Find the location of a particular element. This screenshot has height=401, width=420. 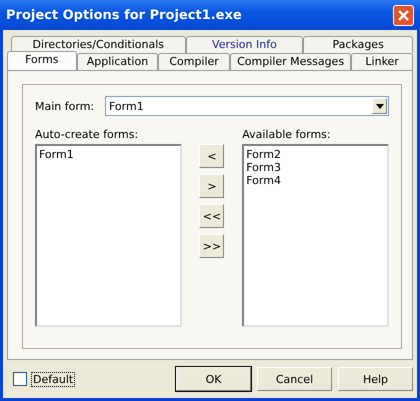

checkbox is located at coordinates (20, 379).